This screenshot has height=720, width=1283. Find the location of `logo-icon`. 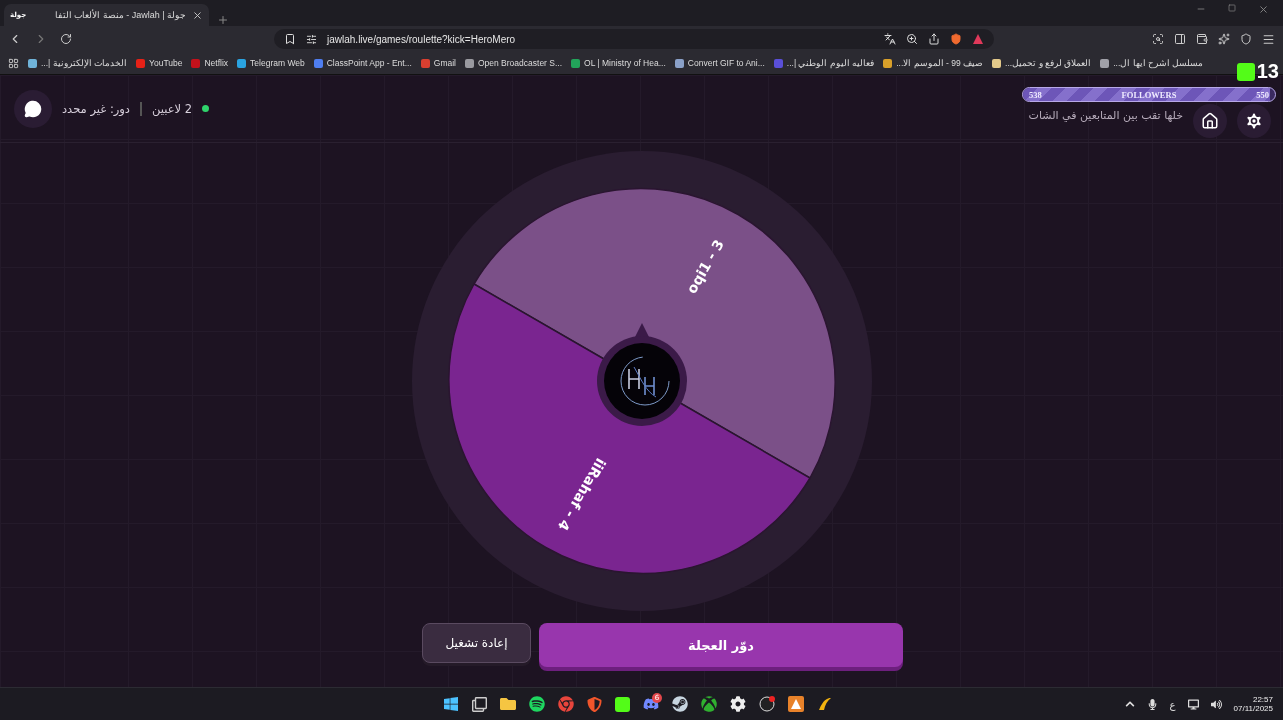

logo-icon is located at coordinates (644, 381).